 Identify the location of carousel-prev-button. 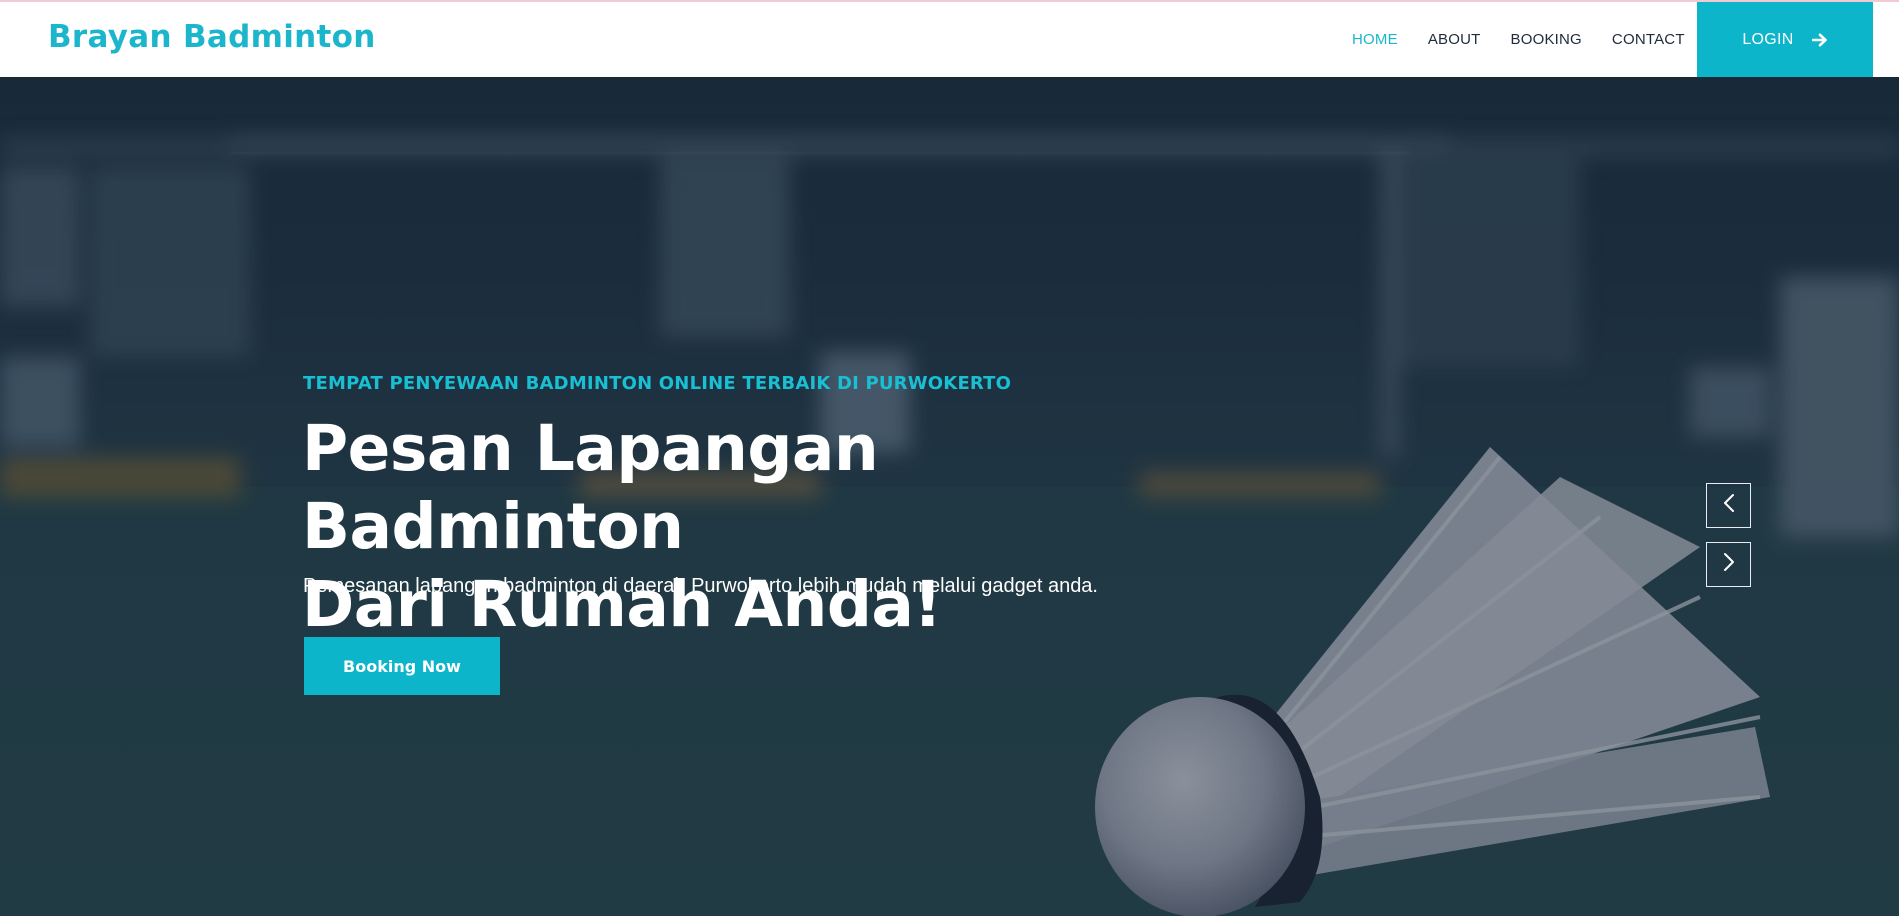
(1728, 505).